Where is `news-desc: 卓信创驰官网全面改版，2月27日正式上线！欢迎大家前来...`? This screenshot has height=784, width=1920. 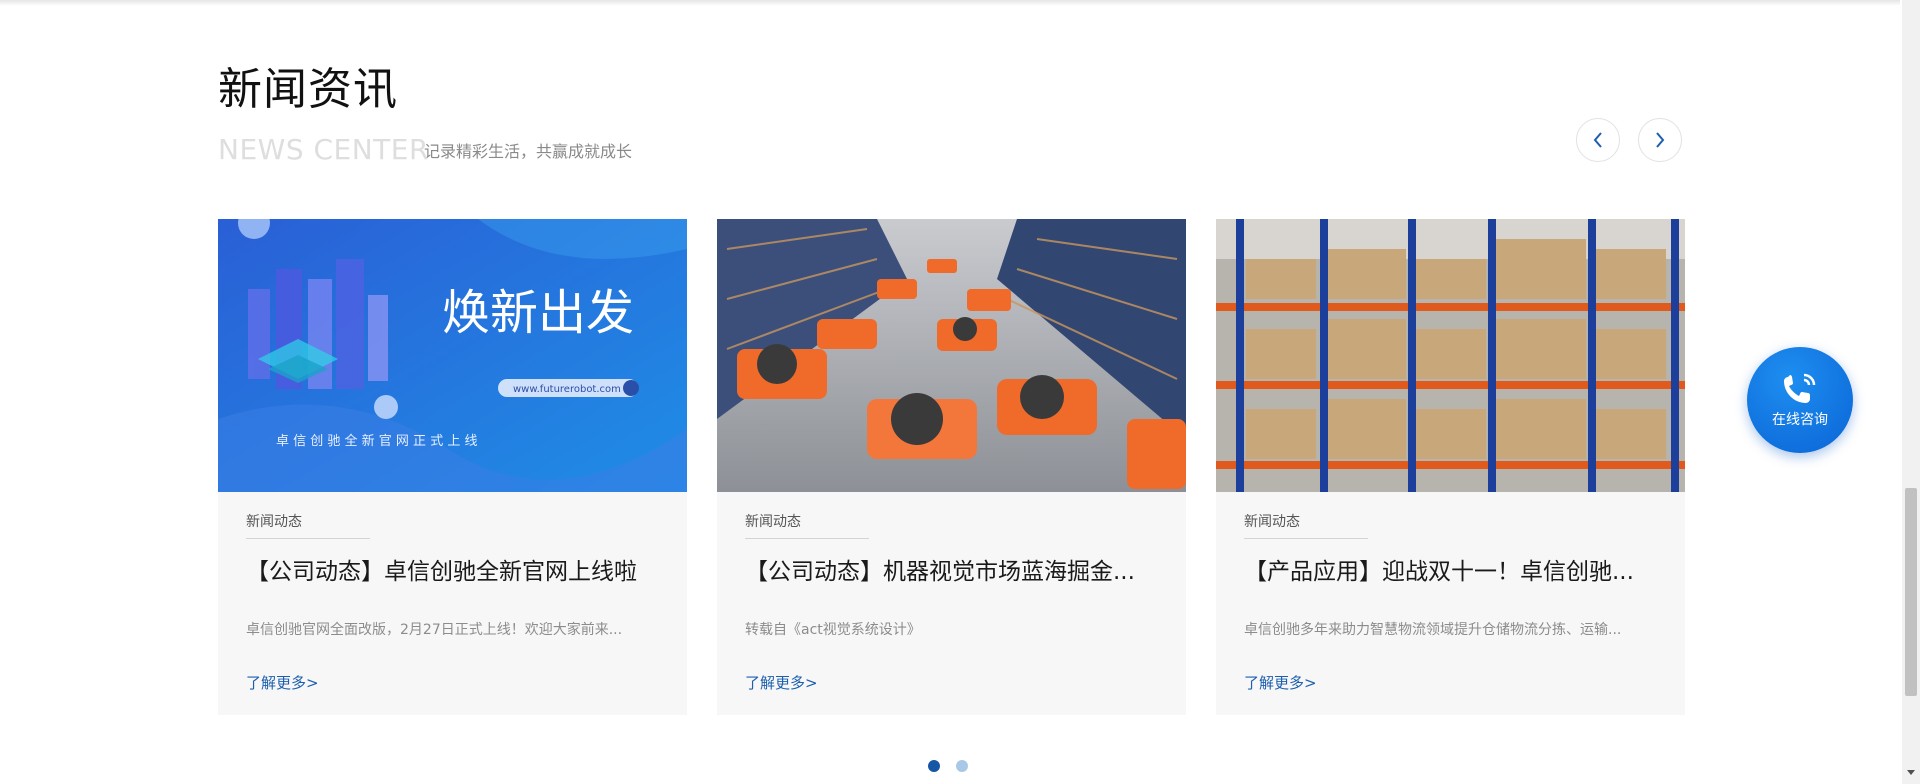 news-desc: 卓信创驰官网全面改版，2月27日正式上线！欢迎大家前来... is located at coordinates (434, 630).